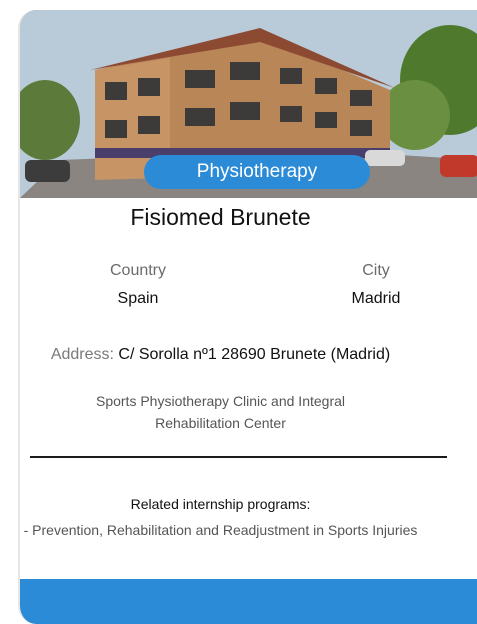 This screenshot has width=477, height=624. Describe the element at coordinates (220, 504) in the screenshot. I see `related-programs-heading: Related internship programs:` at that location.